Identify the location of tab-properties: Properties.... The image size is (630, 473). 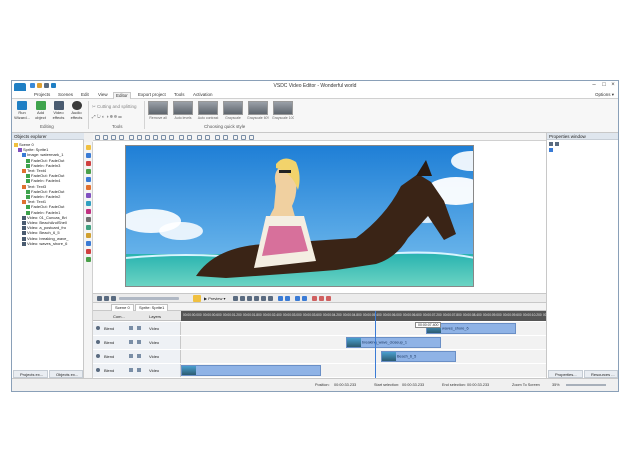
(565, 374).